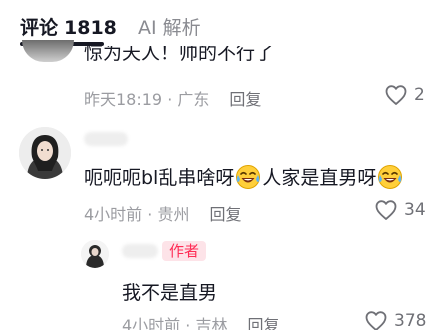 The width and height of the screenshot is (440, 330). What do you see at coordinates (400, 210) in the screenshot?
I see `like-button: 34` at bounding box center [400, 210].